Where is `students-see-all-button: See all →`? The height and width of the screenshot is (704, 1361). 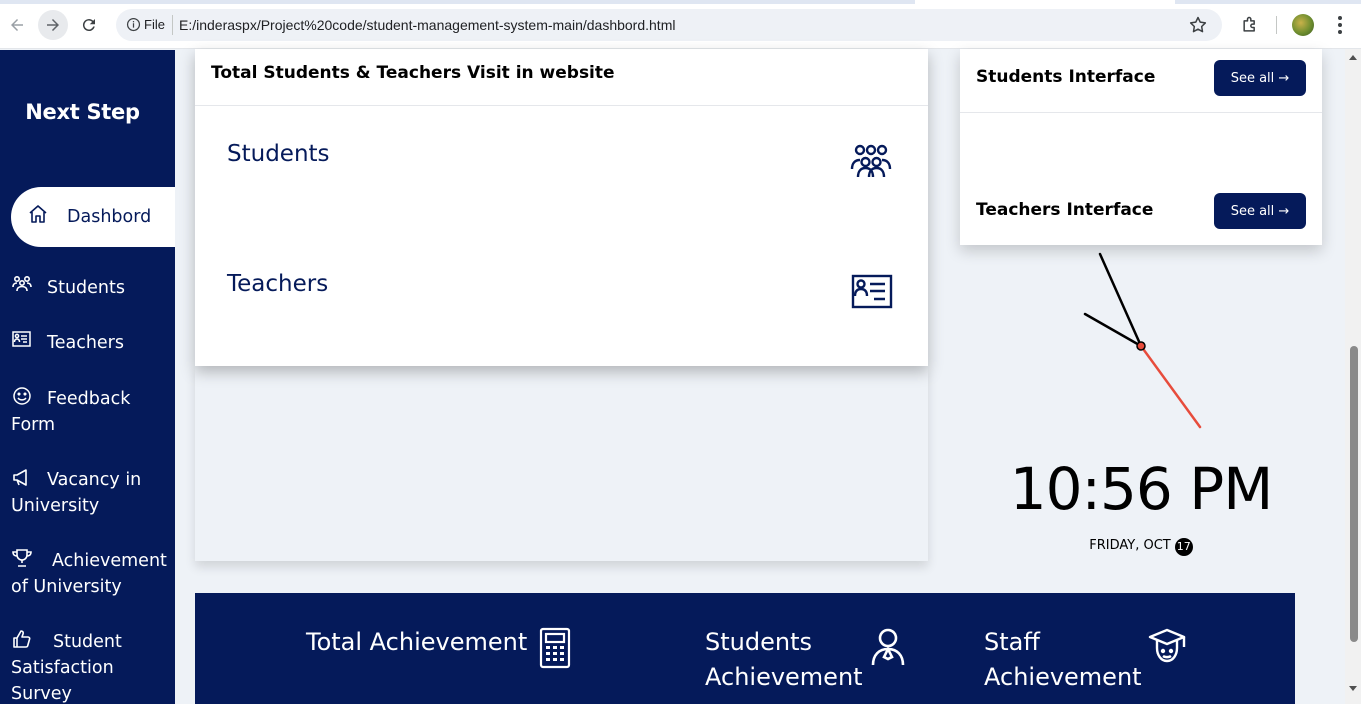 students-see-all-button: See all → is located at coordinates (1260, 78).